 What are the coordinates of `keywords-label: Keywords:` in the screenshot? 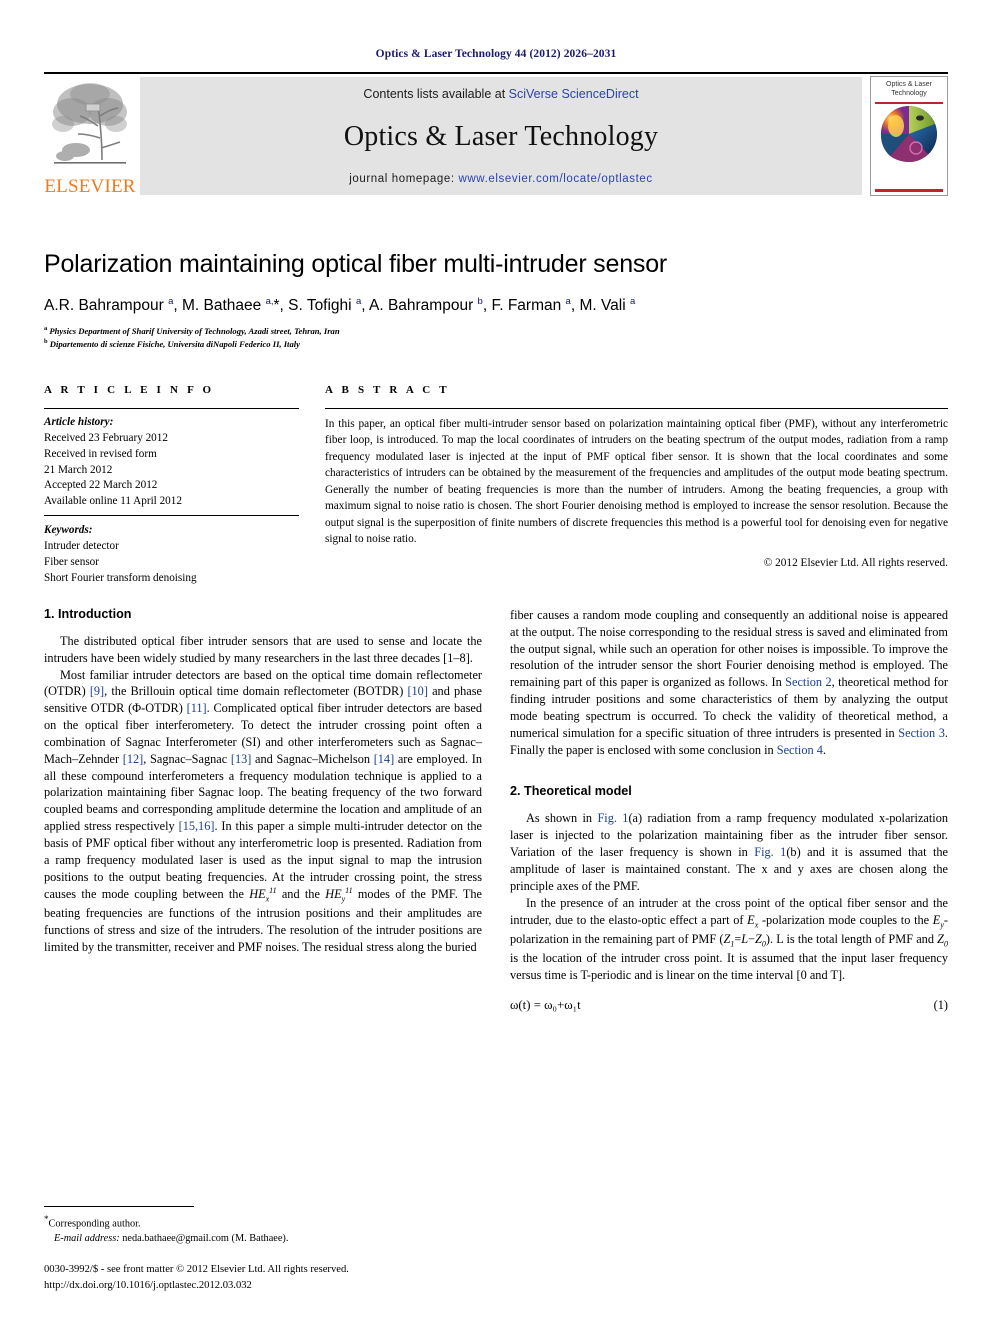 It's located at (68, 530).